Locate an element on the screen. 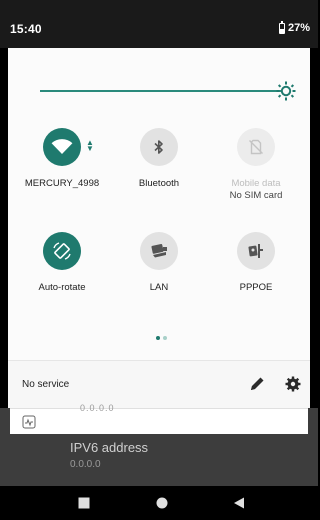 The image size is (320, 520). tile-bluetooth: Bluetooth is located at coordinates (159, 158).